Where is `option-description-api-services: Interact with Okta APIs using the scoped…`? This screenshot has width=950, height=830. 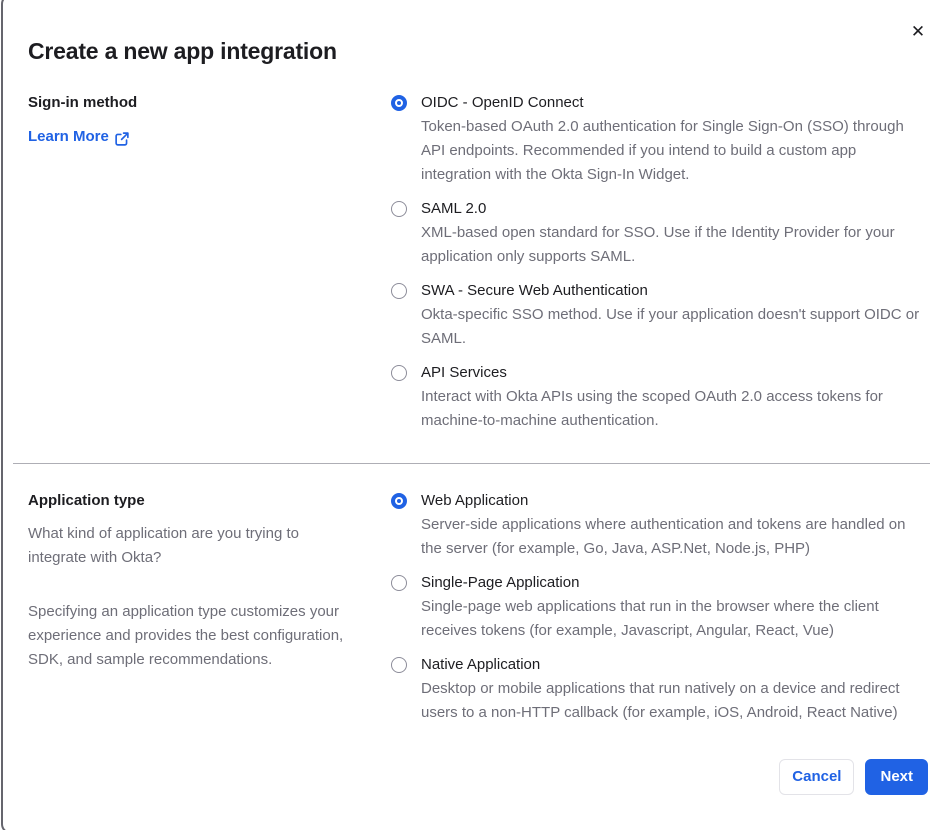 option-description-api-services: Interact with Okta APIs using the scoped… is located at coordinates (652, 408).